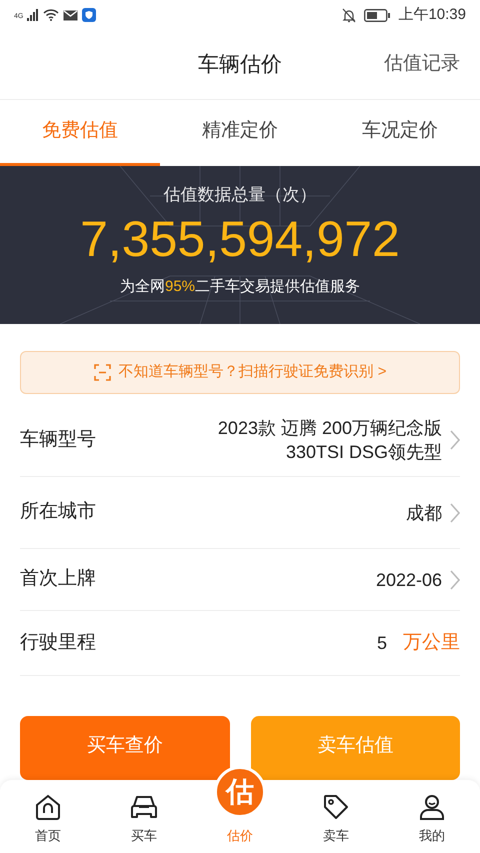 The height and width of the screenshot is (853, 480). Describe the element at coordinates (58, 440) in the screenshot. I see `field-label: 车辆型号` at that location.